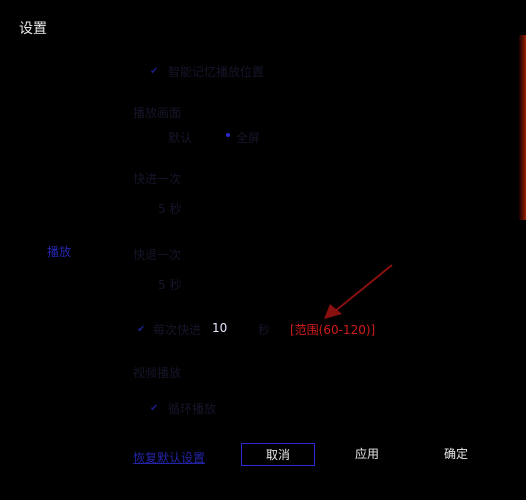  I want to click on forward-value: 5 秒, so click(169, 208).